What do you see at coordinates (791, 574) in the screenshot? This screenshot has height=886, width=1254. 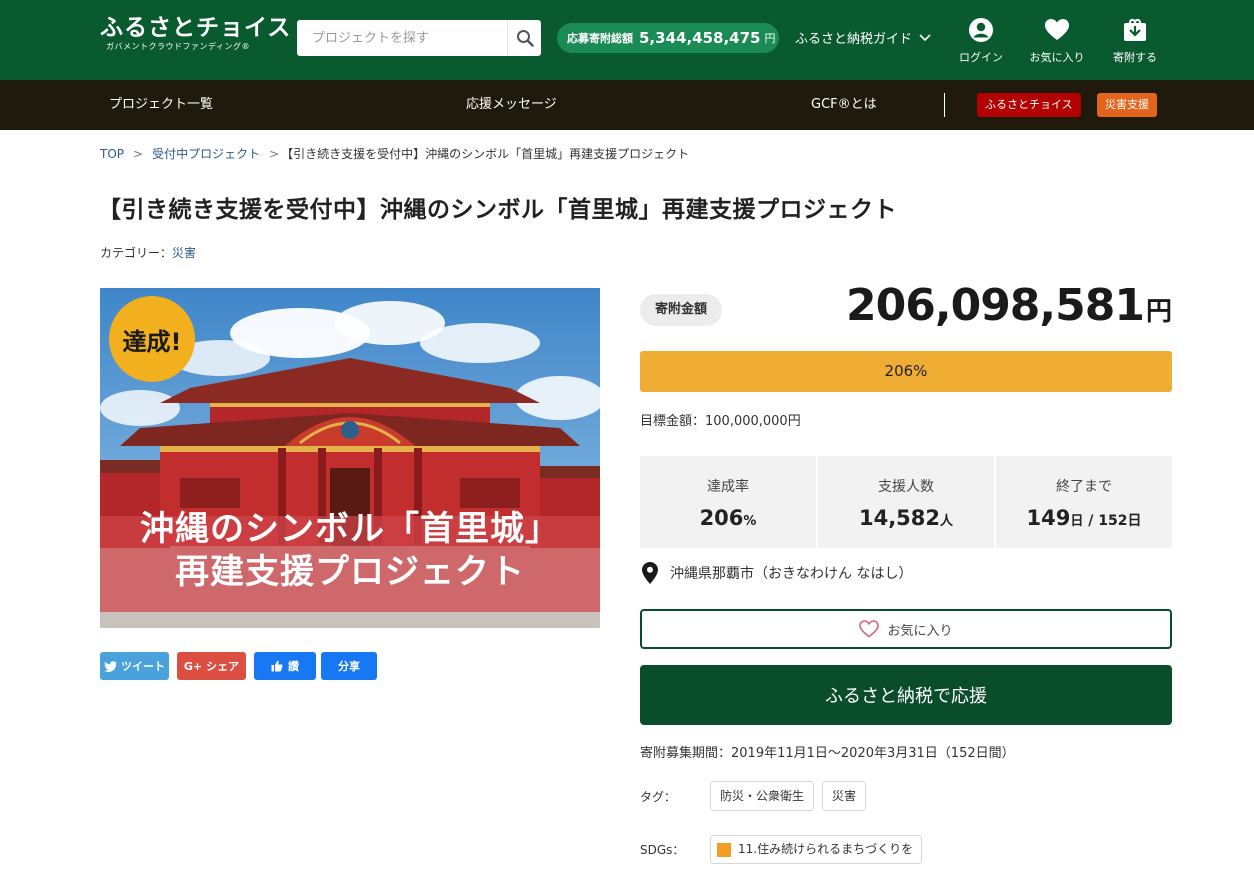 I see `location-text: 沖縄県那覇市（おきなわけん なはし）` at bounding box center [791, 574].